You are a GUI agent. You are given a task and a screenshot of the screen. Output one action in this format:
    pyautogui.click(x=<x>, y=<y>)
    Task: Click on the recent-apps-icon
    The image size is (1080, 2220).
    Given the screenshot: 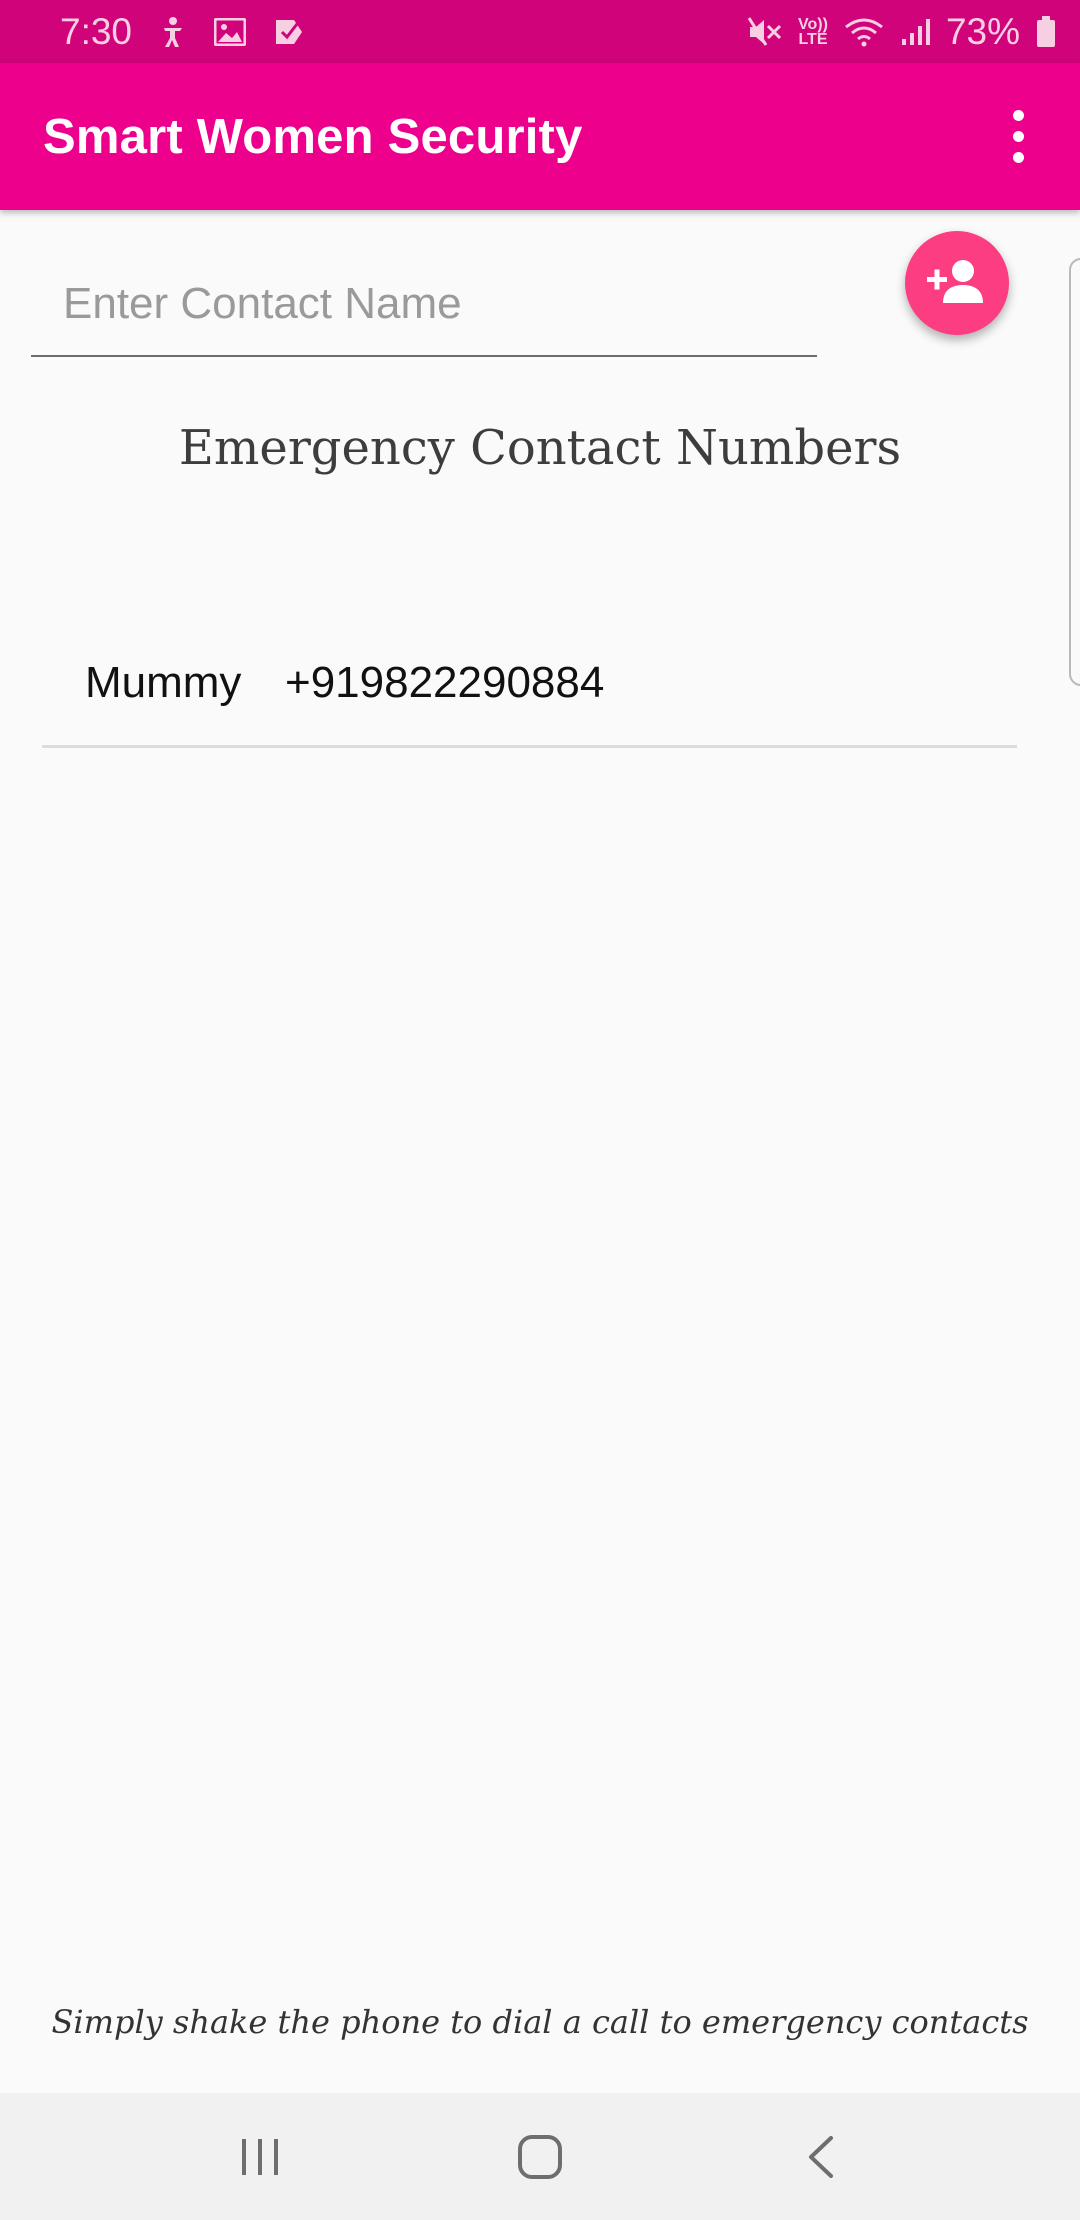 What is the action you would take?
    pyautogui.click(x=260, y=2157)
    